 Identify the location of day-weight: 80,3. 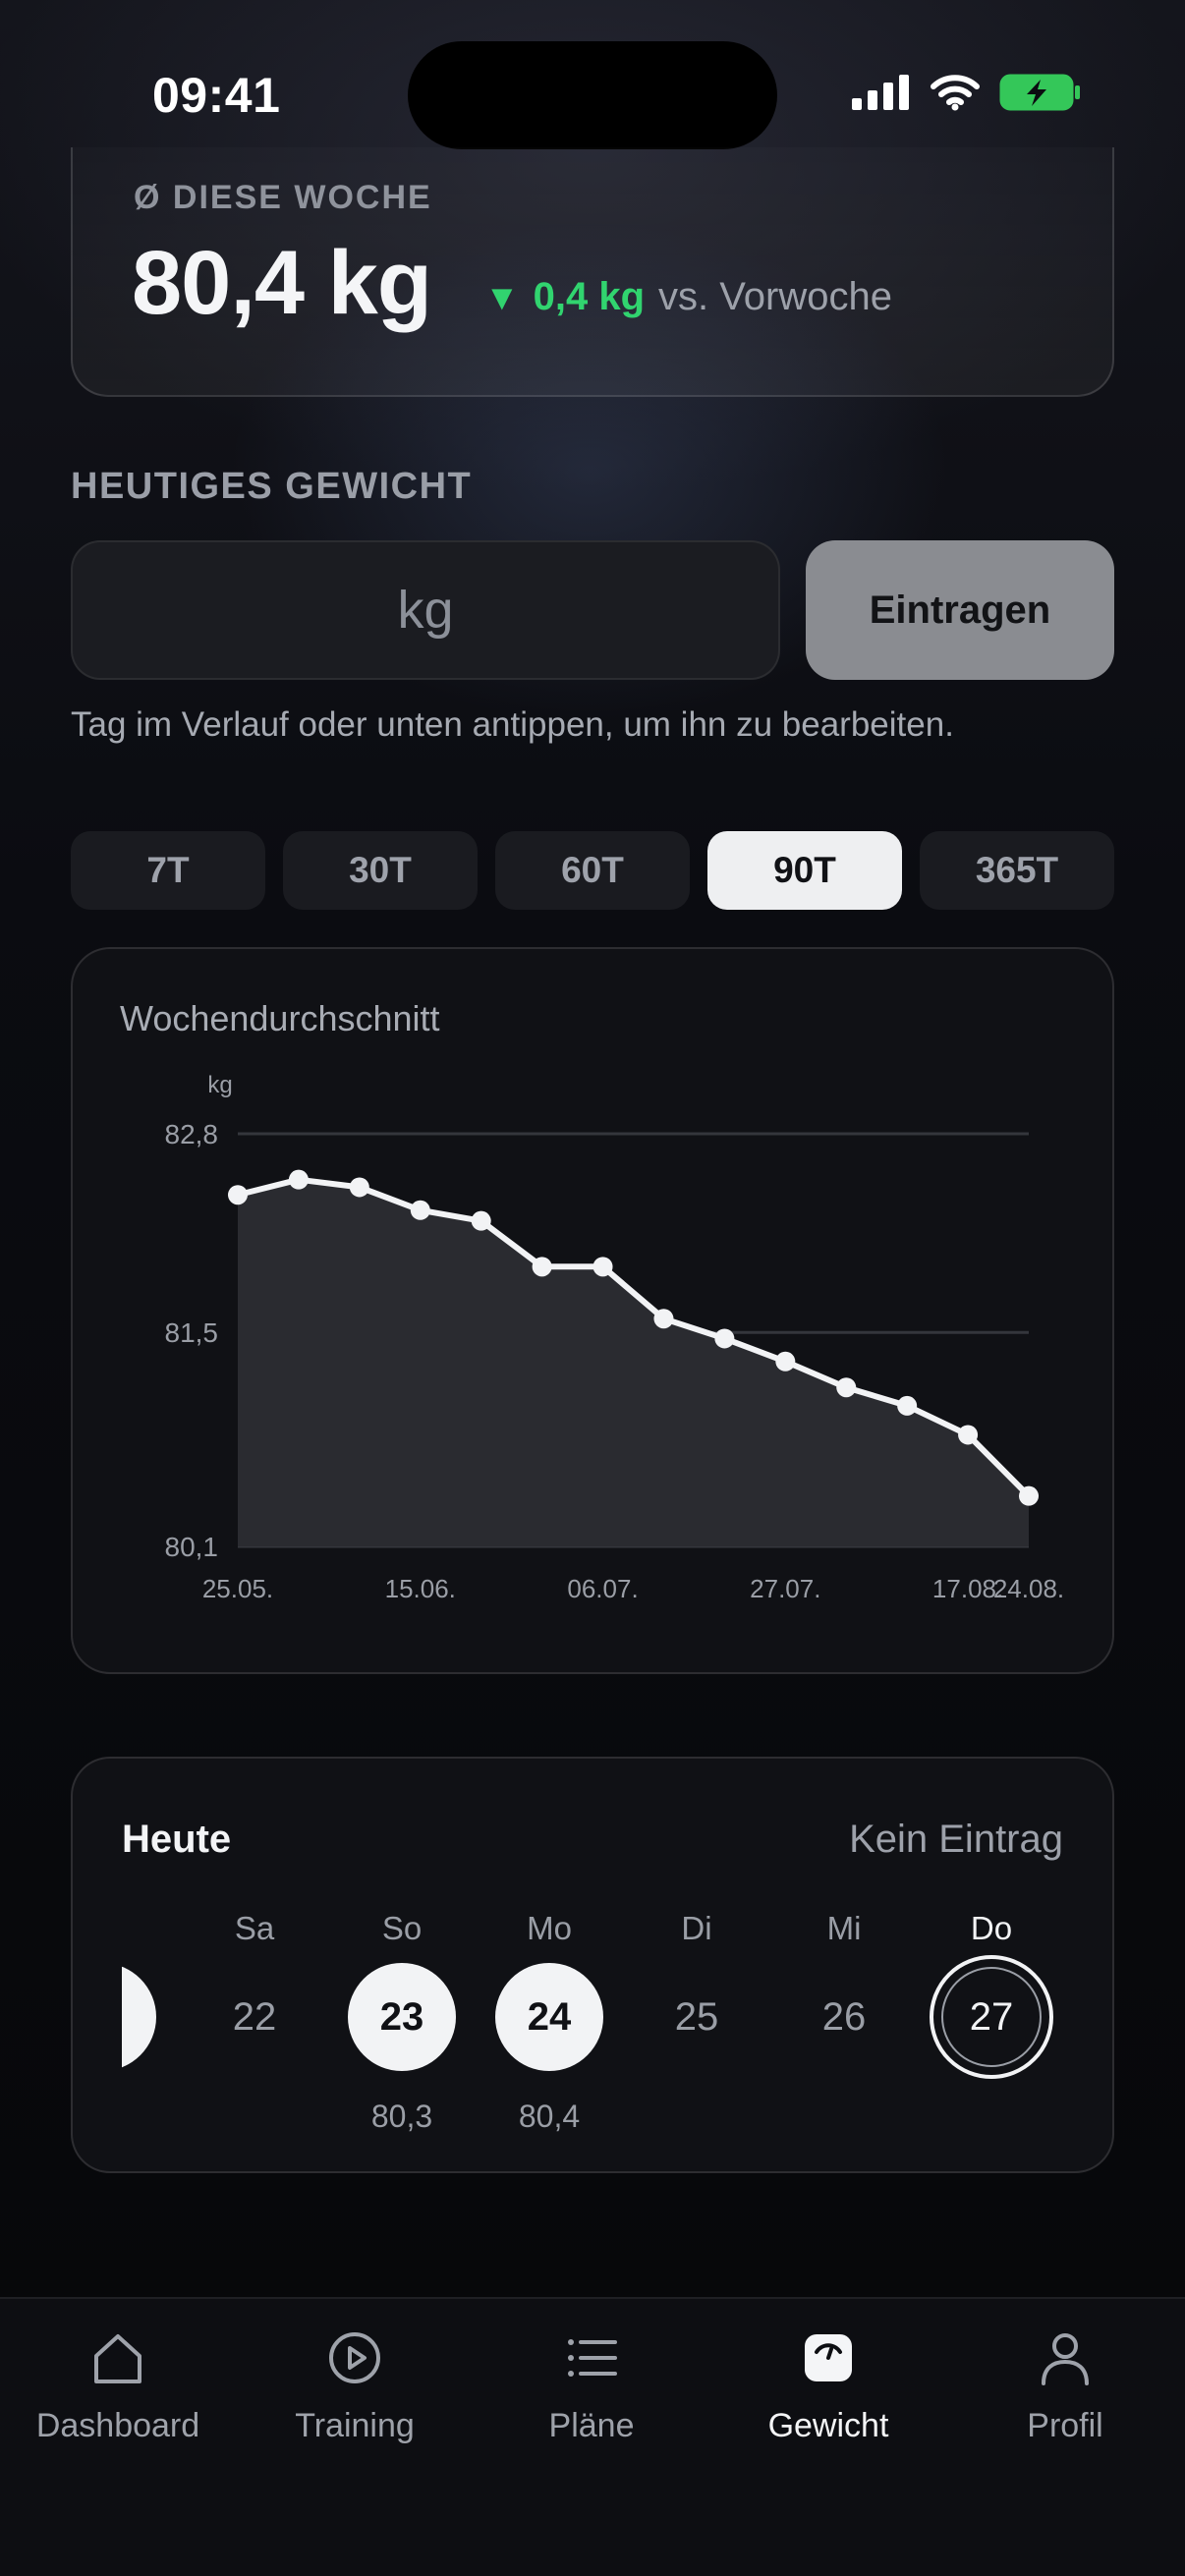
(402, 2116).